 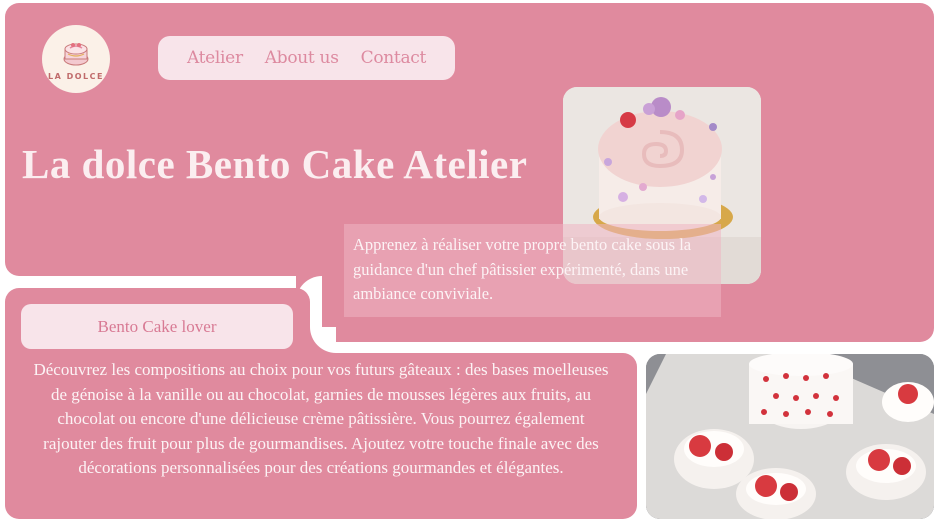 I want to click on main-nav: Atelier About us Contact, so click(x=306, y=58).